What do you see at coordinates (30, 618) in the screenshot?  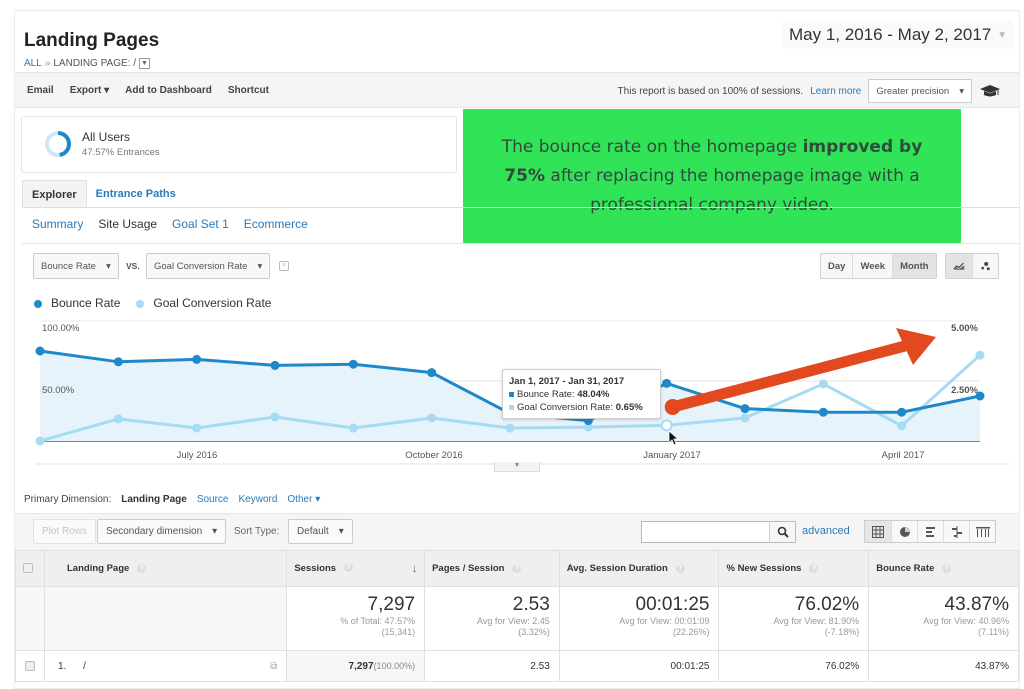 I see `totals-blank-cell` at bounding box center [30, 618].